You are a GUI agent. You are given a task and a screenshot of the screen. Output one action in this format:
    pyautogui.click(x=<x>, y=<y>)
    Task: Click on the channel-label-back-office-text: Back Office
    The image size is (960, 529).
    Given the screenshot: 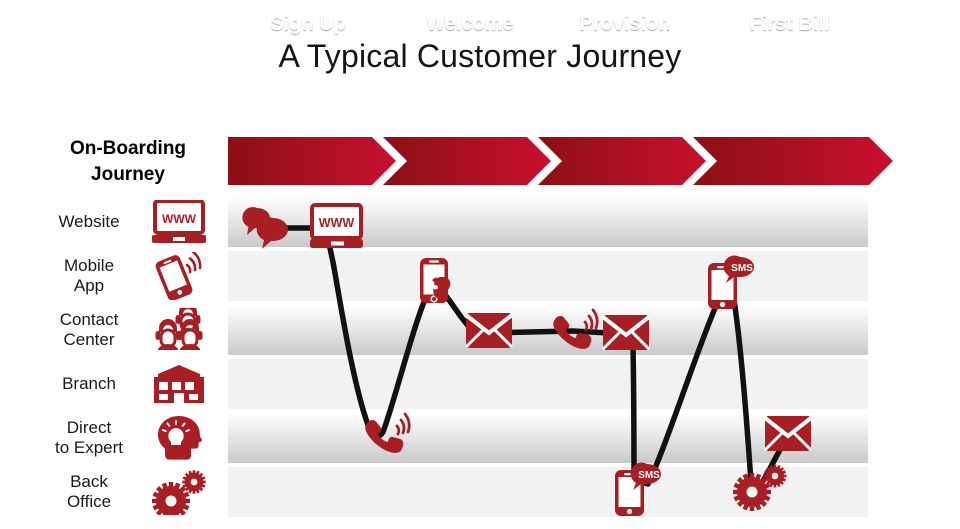 What is the action you would take?
    pyautogui.click(x=89, y=491)
    